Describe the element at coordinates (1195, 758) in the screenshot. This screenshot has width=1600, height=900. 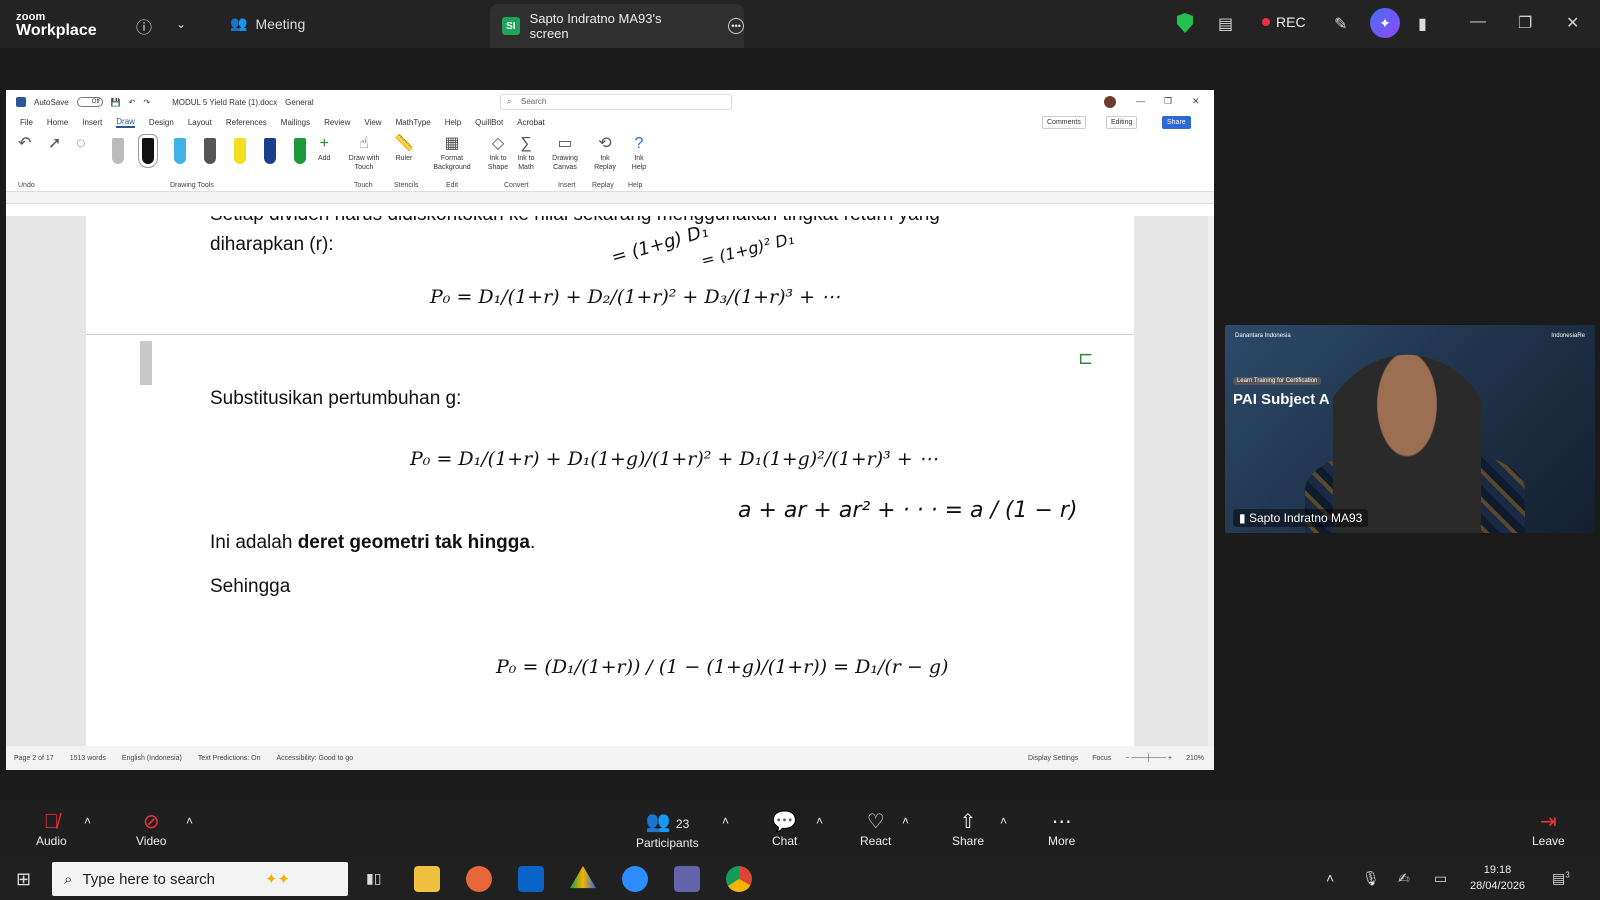
I see `zoom-level: 210%` at that location.